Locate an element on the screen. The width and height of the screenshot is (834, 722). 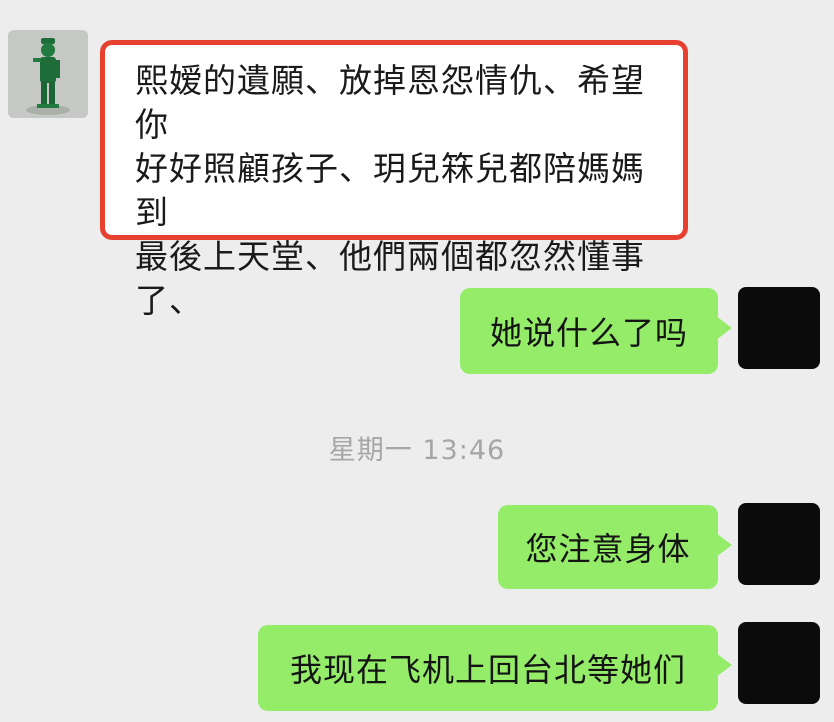
outgoing-message-bubble-1: 她说什么了吗 is located at coordinates (596, 331).